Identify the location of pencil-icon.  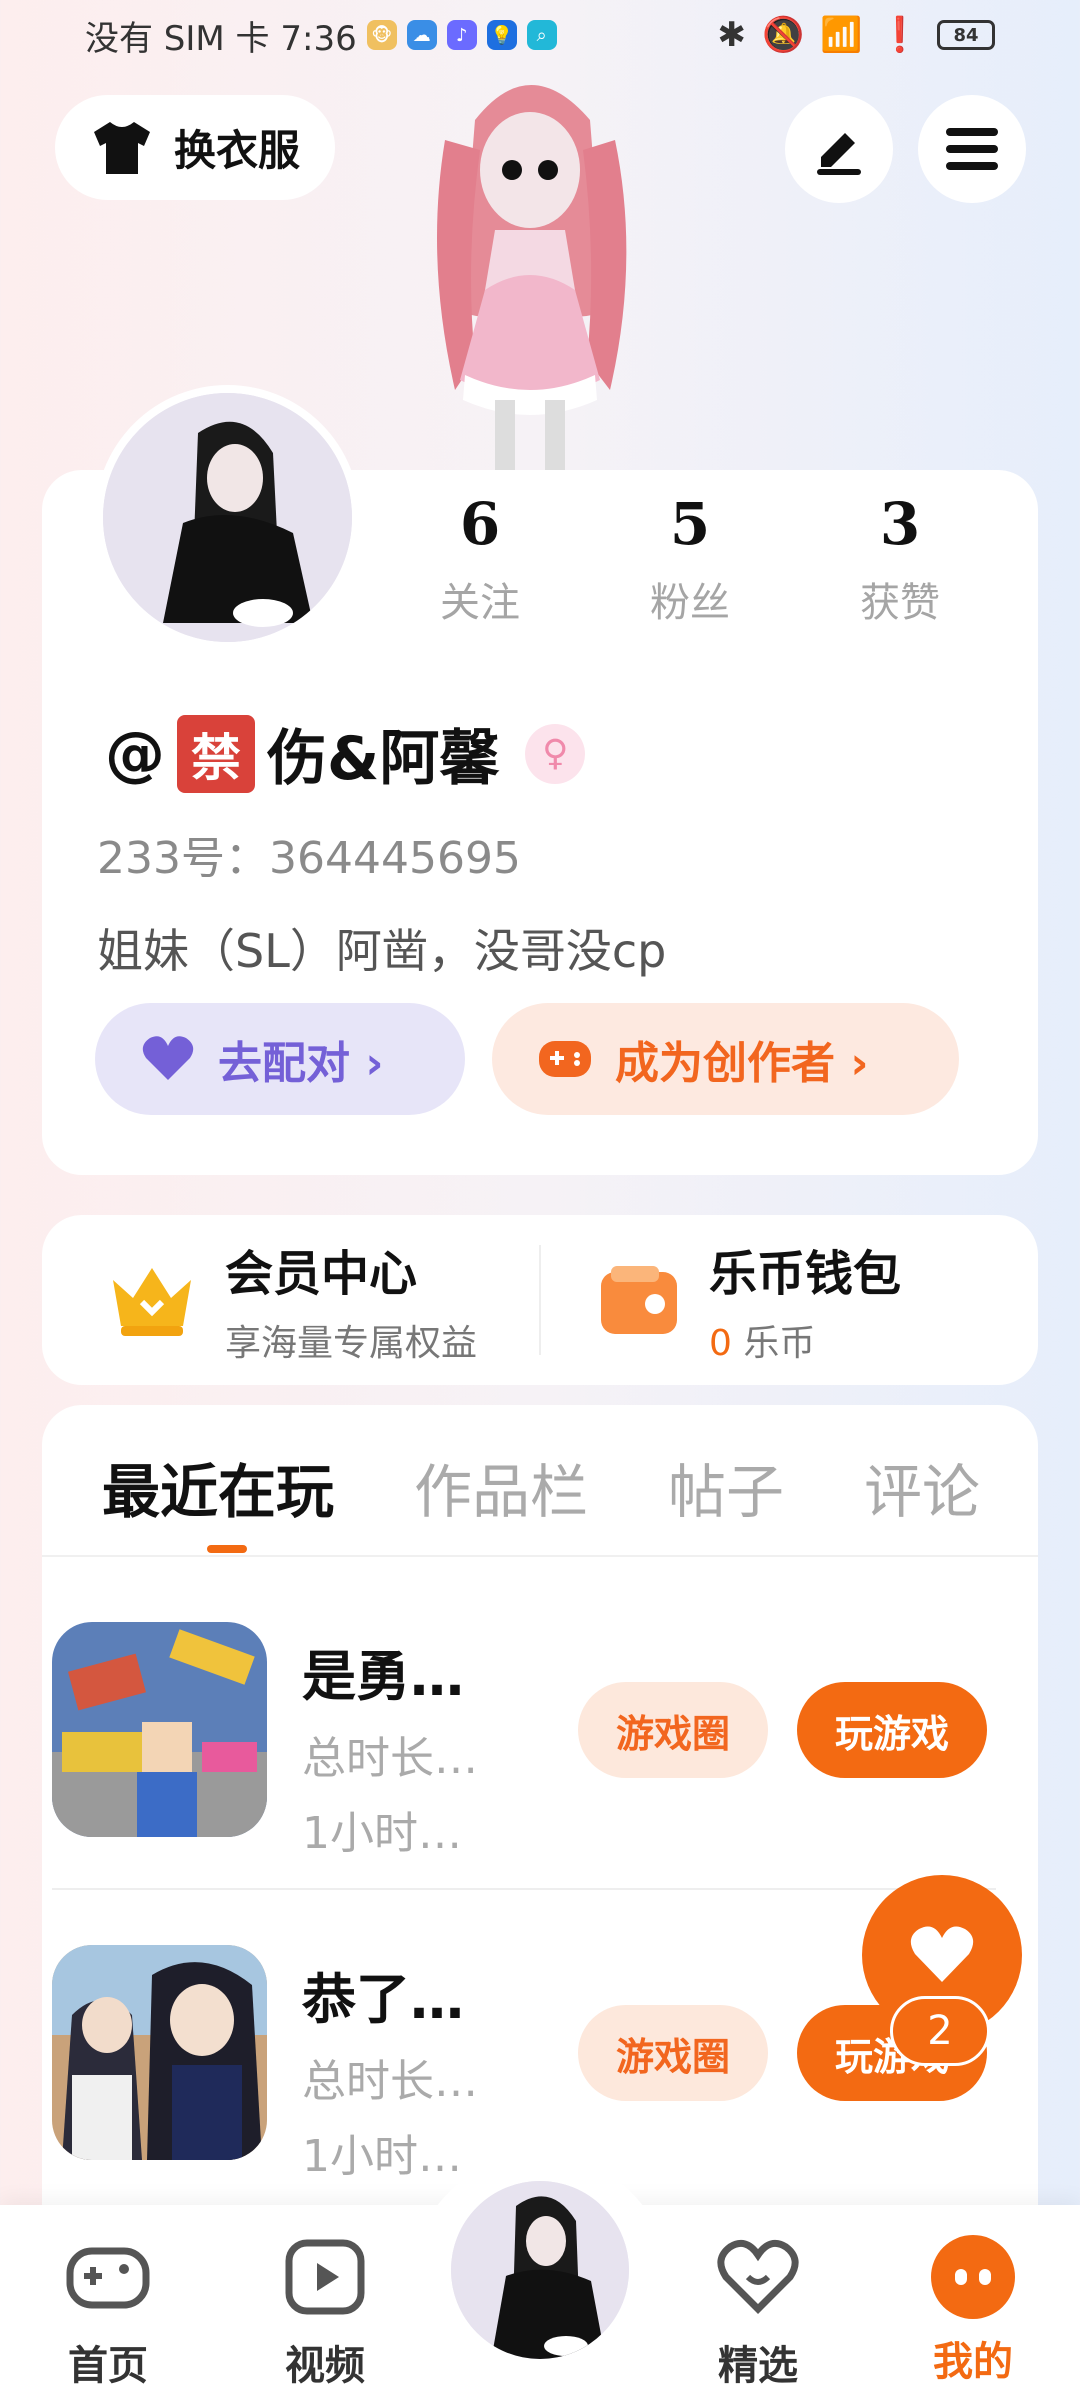
(839, 154).